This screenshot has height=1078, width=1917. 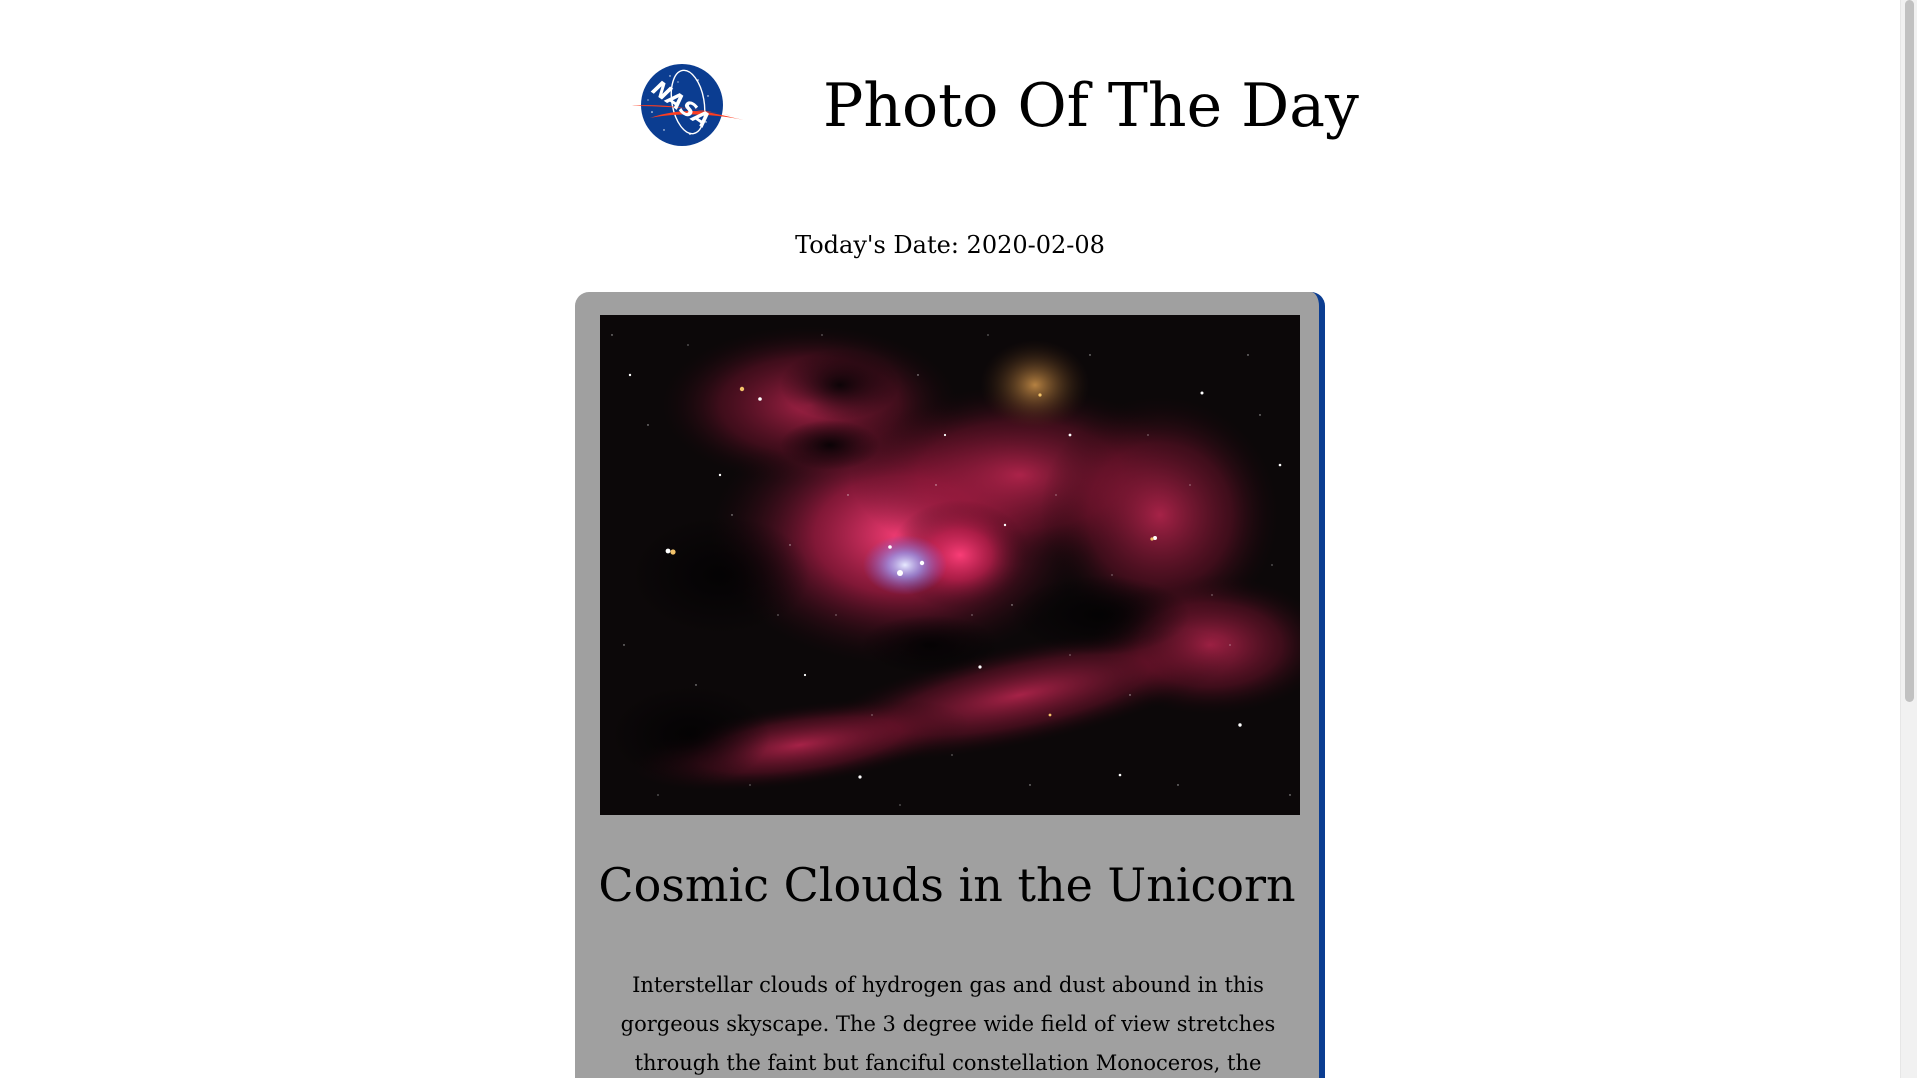 I want to click on vertical-scrollbar, so click(x=1908, y=539).